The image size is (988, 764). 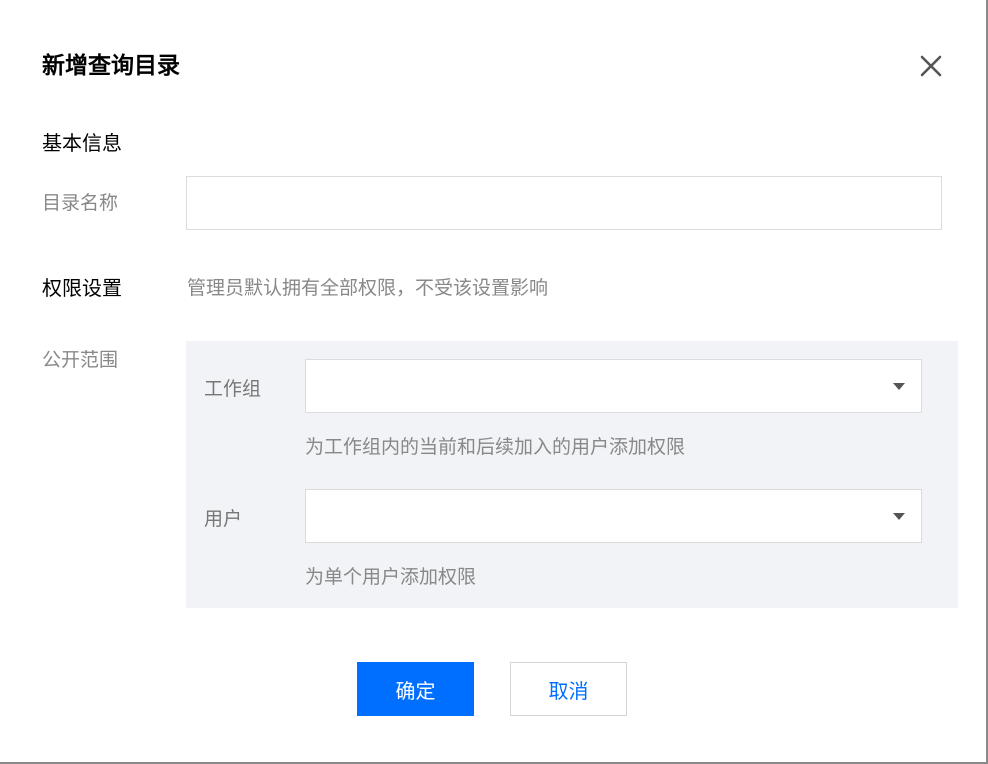 I want to click on workgroup-hint: 为工作组内的当前和后续加入的用户添加权限, so click(x=495, y=447).